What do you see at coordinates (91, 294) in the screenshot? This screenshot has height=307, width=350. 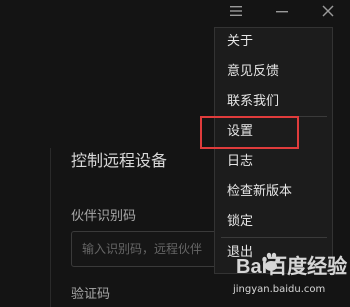 I see `verify-code-label: 验证码` at bounding box center [91, 294].